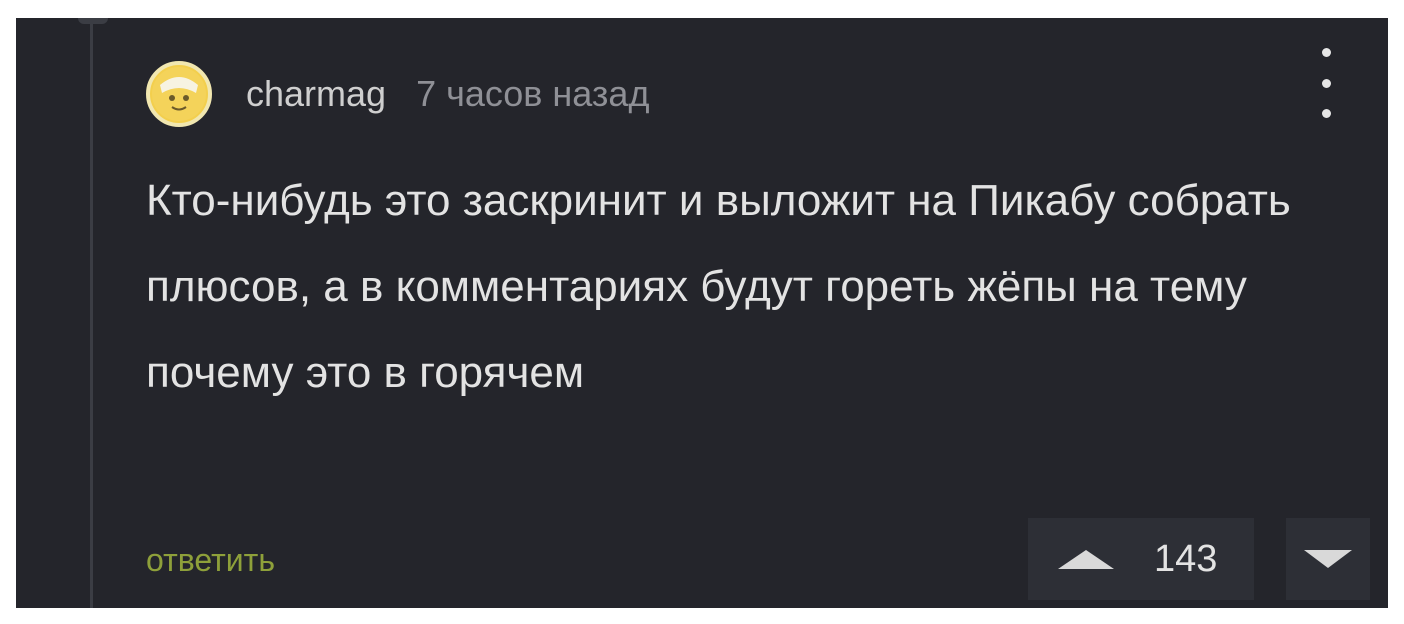 Image resolution: width=1404 pixels, height=624 pixels. I want to click on more-vertical-icon, so click(1326, 83).